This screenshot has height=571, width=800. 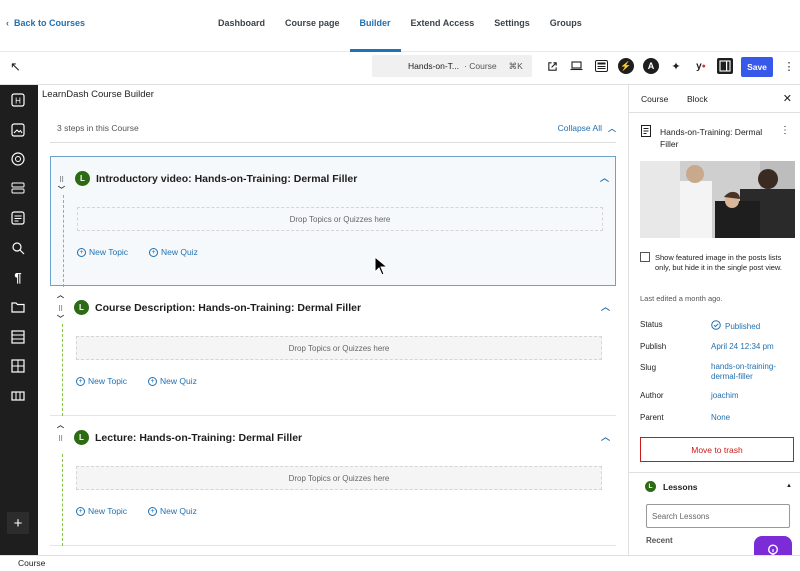 What do you see at coordinates (381, 266) in the screenshot?
I see `mouse-cursor-icon` at bounding box center [381, 266].